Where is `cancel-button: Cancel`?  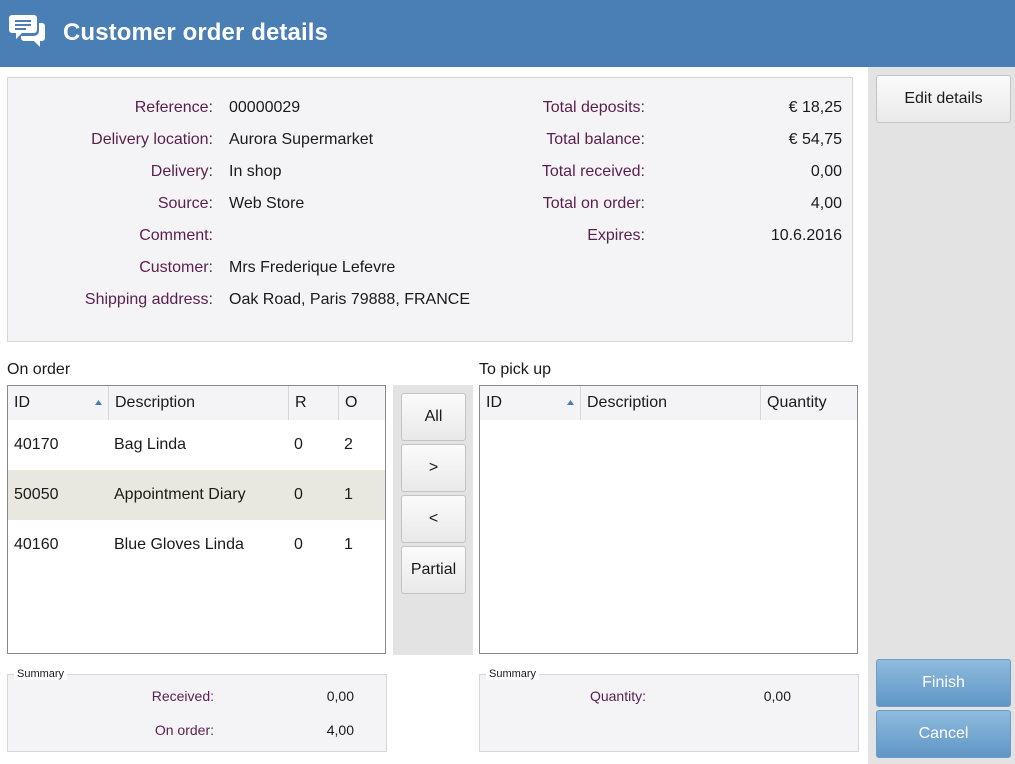
cancel-button: Cancel is located at coordinates (943, 734).